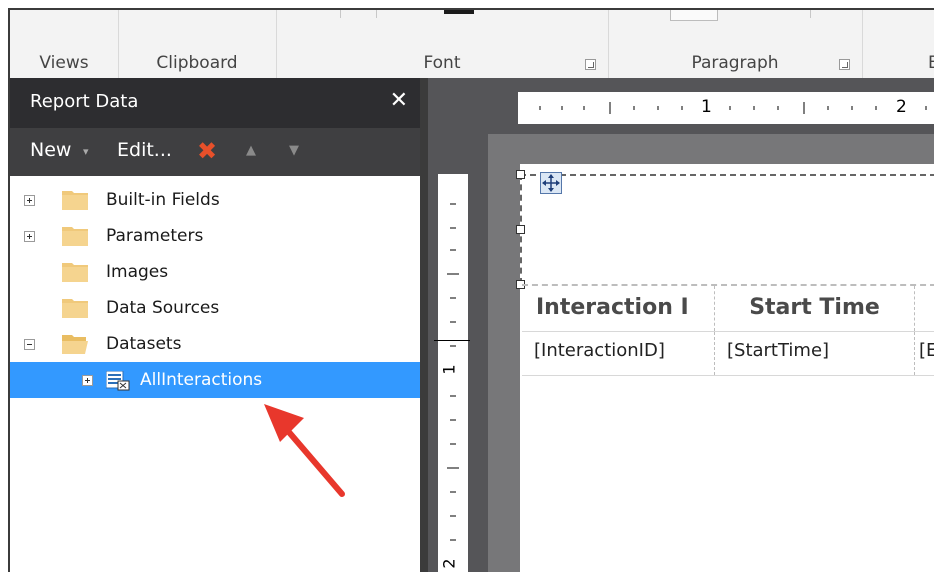 This screenshot has height=572, width=934. What do you see at coordinates (86, 151) in the screenshot?
I see `chevron-down-icon: ▾` at bounding box center [86, 151].